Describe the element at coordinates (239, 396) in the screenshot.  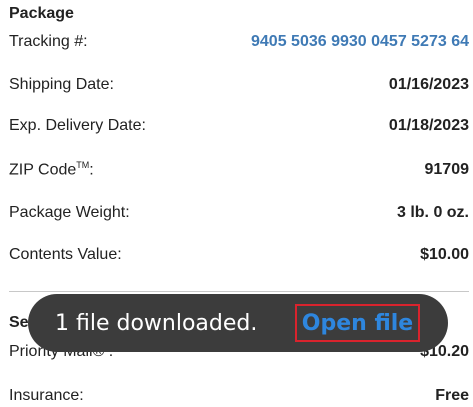
I see `insurance-row: Insurance: Free` at that location.